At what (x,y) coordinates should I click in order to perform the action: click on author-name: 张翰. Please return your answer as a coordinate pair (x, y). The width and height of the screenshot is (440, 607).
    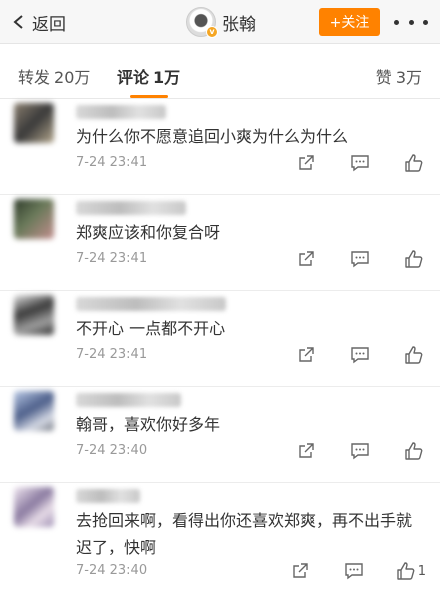
    Looking at the image, I should click on (239, 24).